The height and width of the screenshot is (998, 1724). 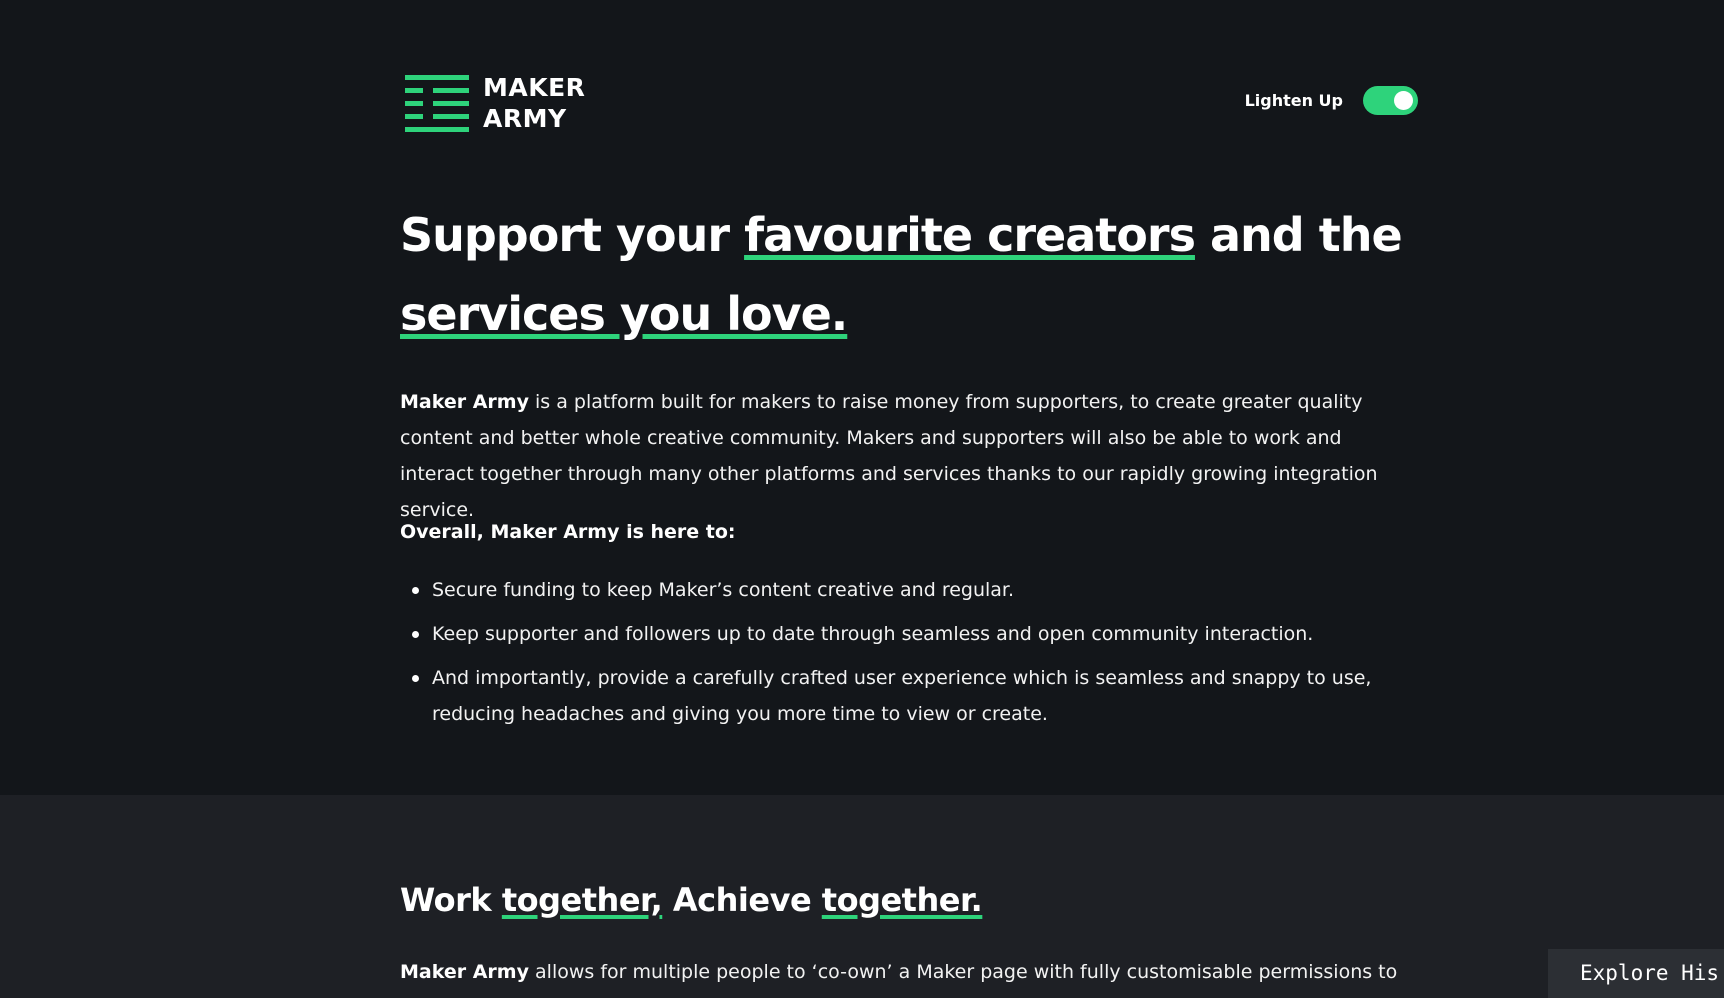 I want to click on explore-button: Explore His, so click(x=1636, y=973).